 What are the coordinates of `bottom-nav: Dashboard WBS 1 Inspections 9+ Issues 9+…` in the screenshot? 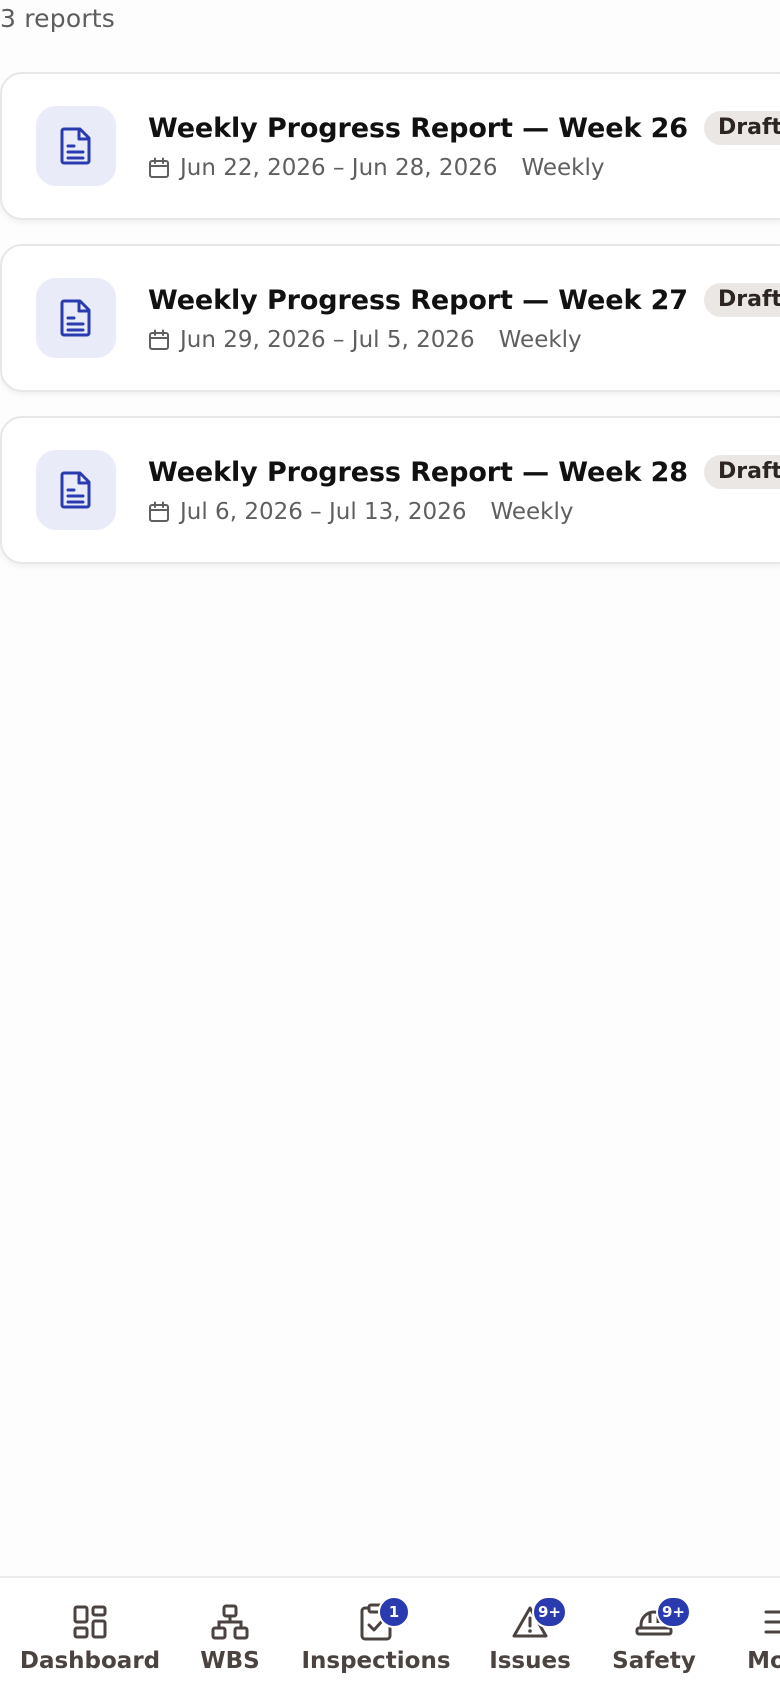 It's located at (390, 1632).